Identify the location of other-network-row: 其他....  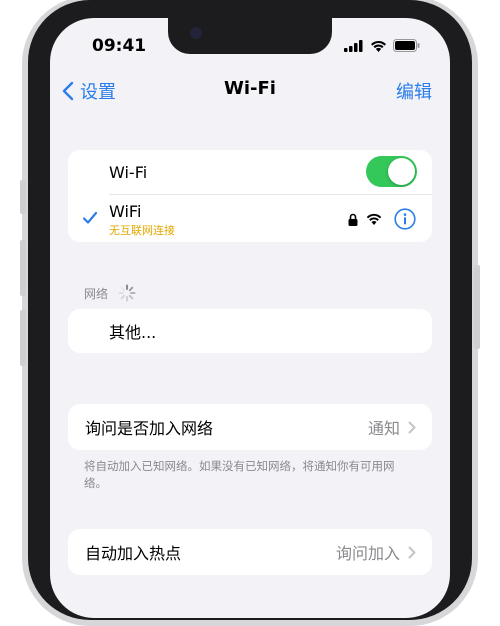
(250, 331).